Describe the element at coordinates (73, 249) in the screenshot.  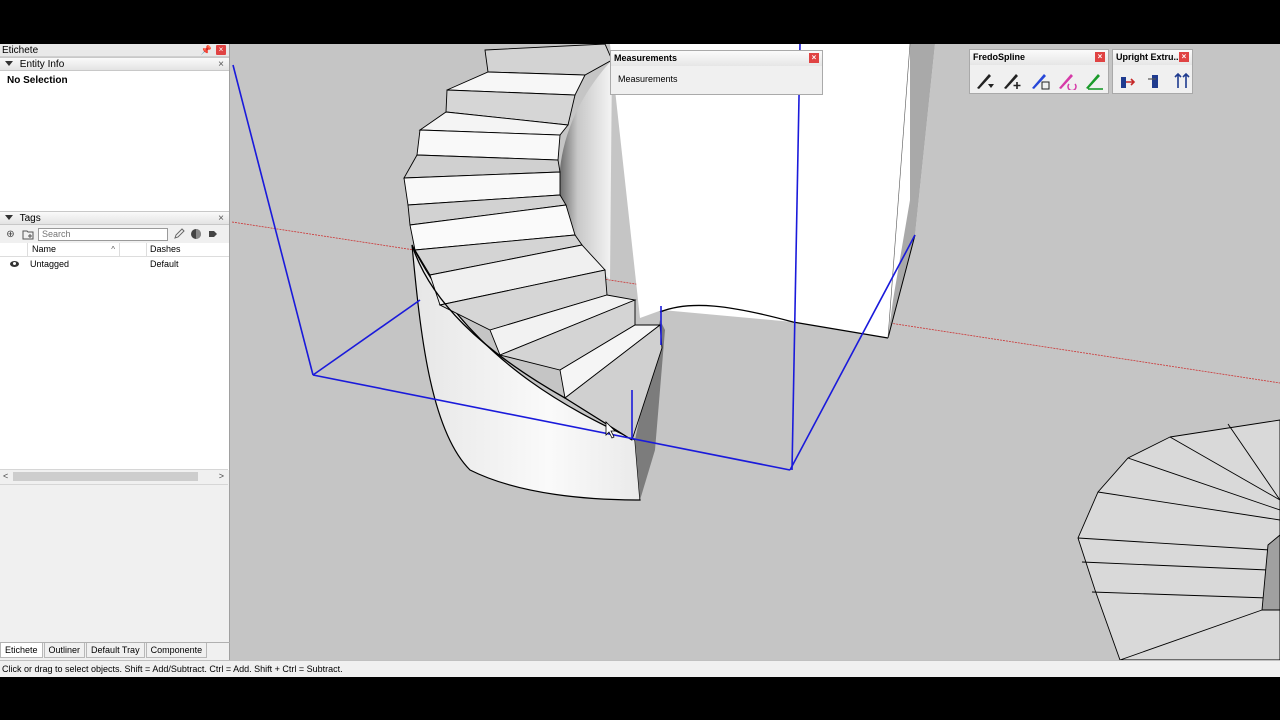
I see `column-name-header: Name ^` at that location.